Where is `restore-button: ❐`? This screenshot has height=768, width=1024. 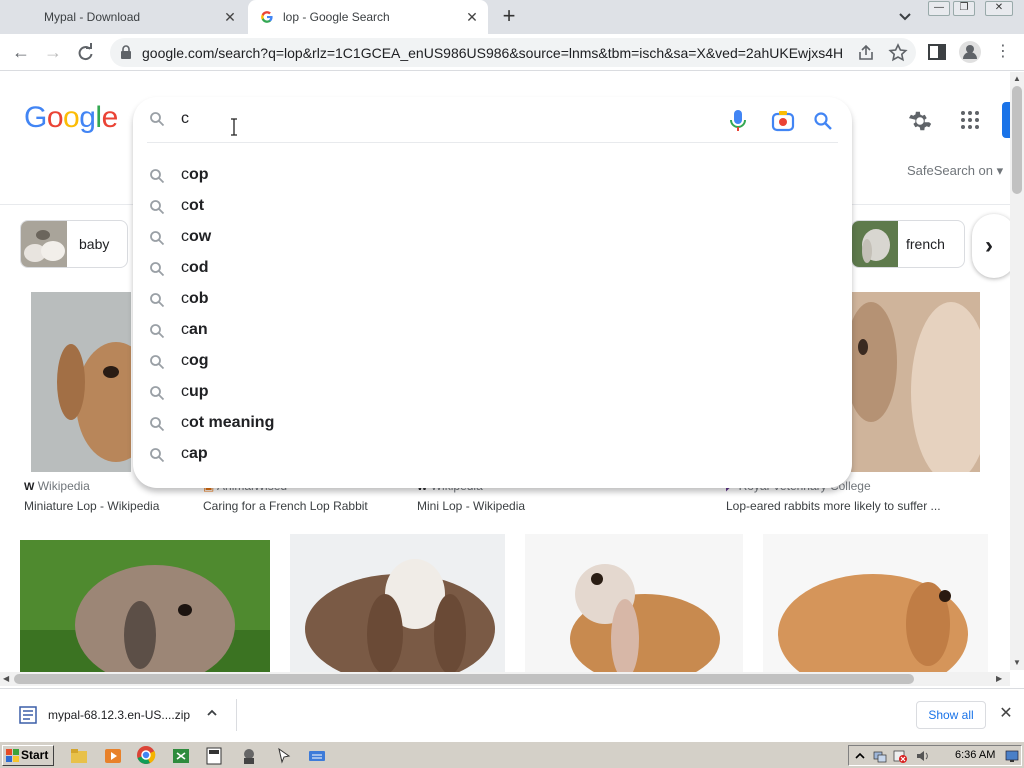
restore-button: ❐ is located at coordinates (964, 8).